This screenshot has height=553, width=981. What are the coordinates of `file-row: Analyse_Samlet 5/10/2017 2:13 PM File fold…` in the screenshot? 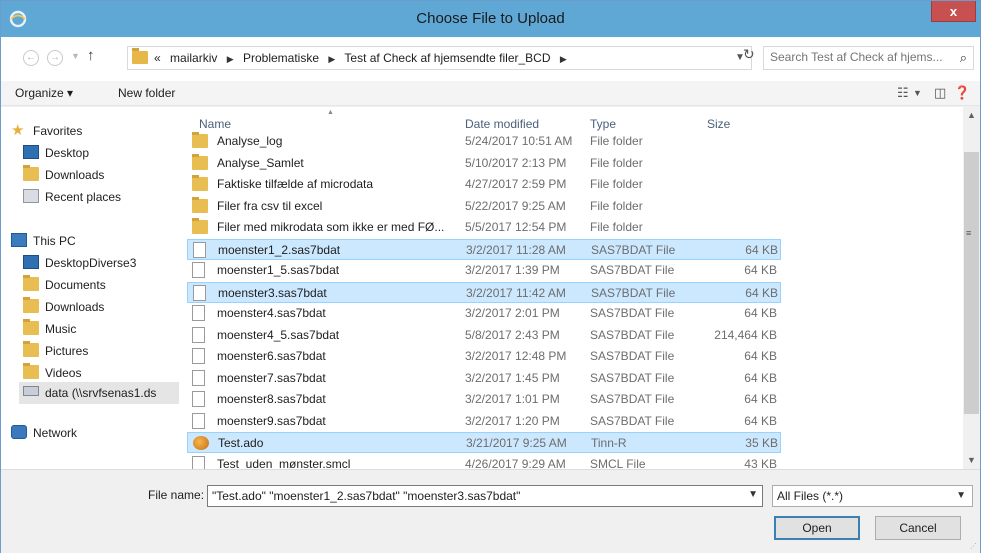 It's located at (484, 163).